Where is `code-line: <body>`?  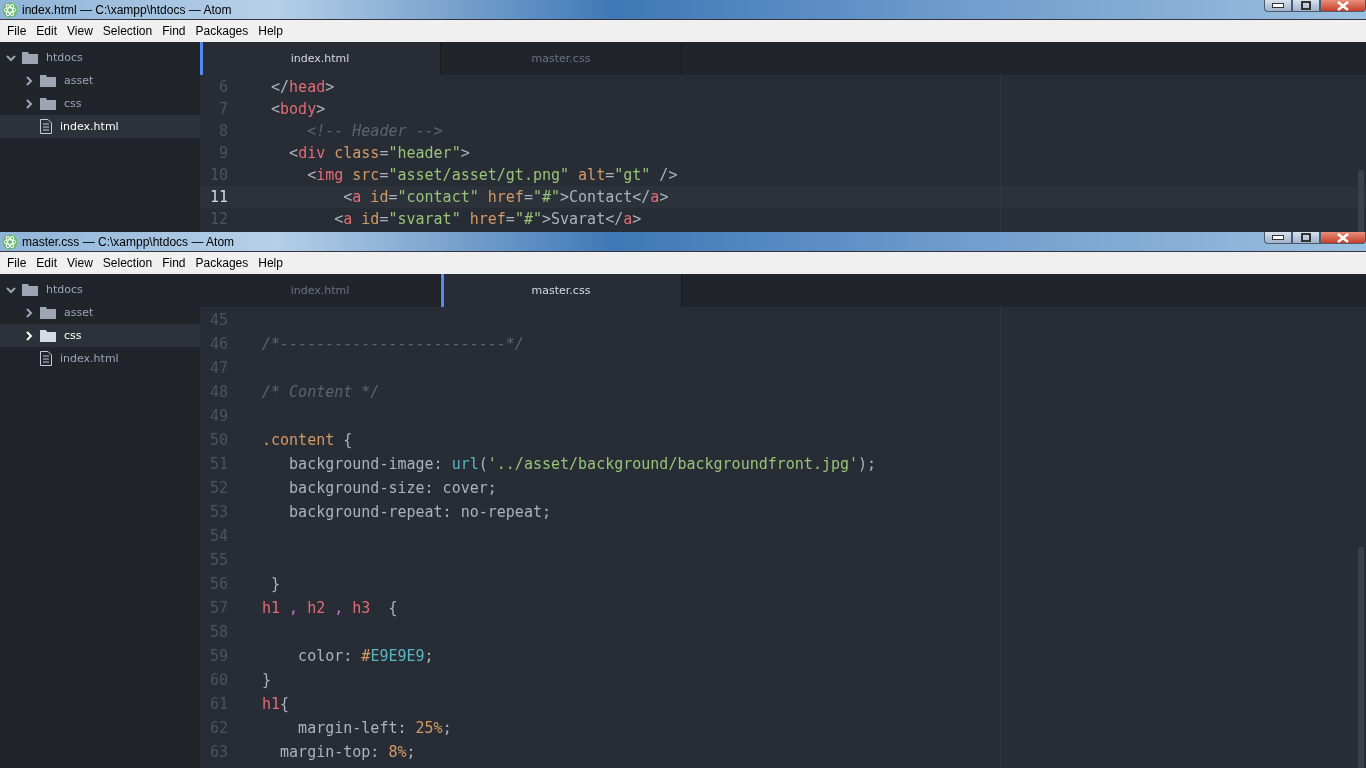
code-line: <body> is located at coordinates (298, 109).